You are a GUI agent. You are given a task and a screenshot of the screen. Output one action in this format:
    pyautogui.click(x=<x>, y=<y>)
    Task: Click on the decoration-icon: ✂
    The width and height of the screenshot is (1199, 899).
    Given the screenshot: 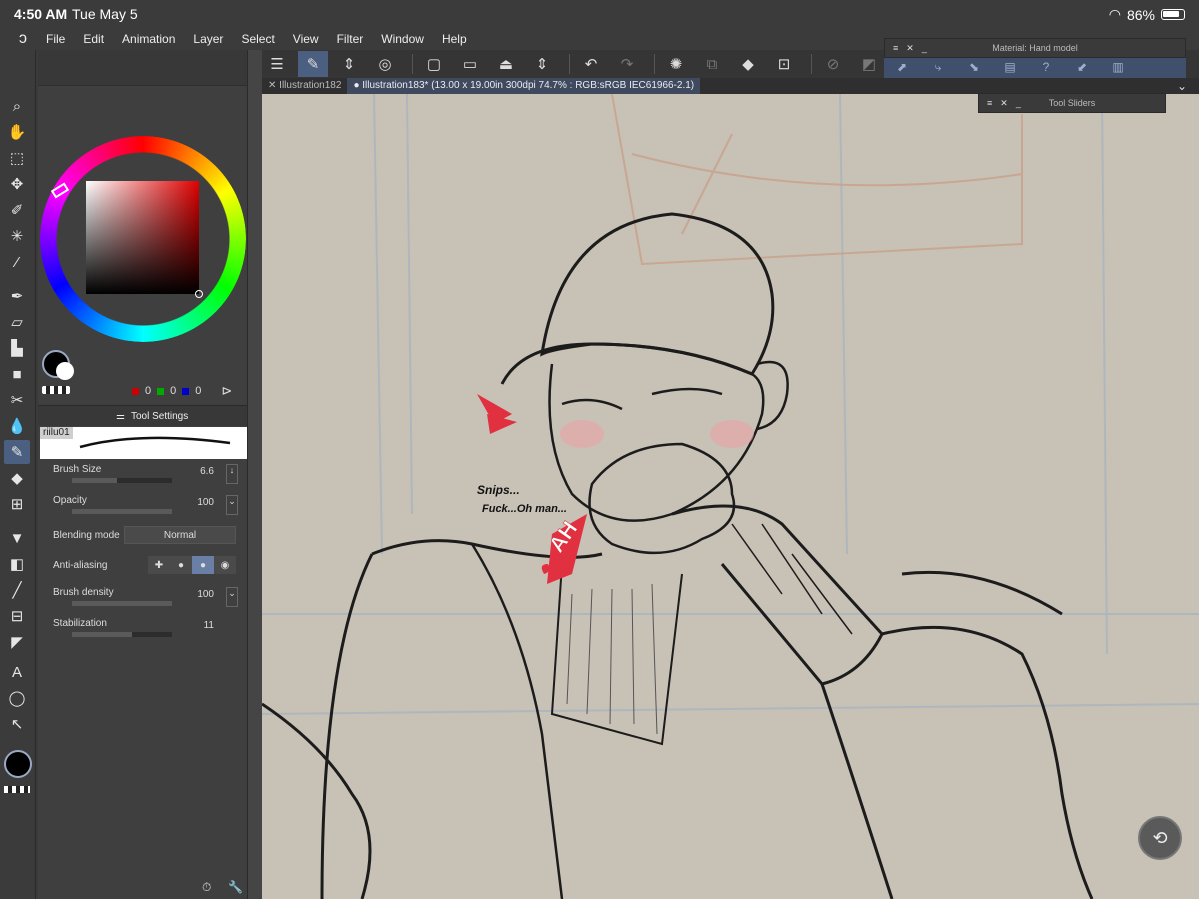 What is the action you would take?
    pyautogui.click(x=17, y=400)
    